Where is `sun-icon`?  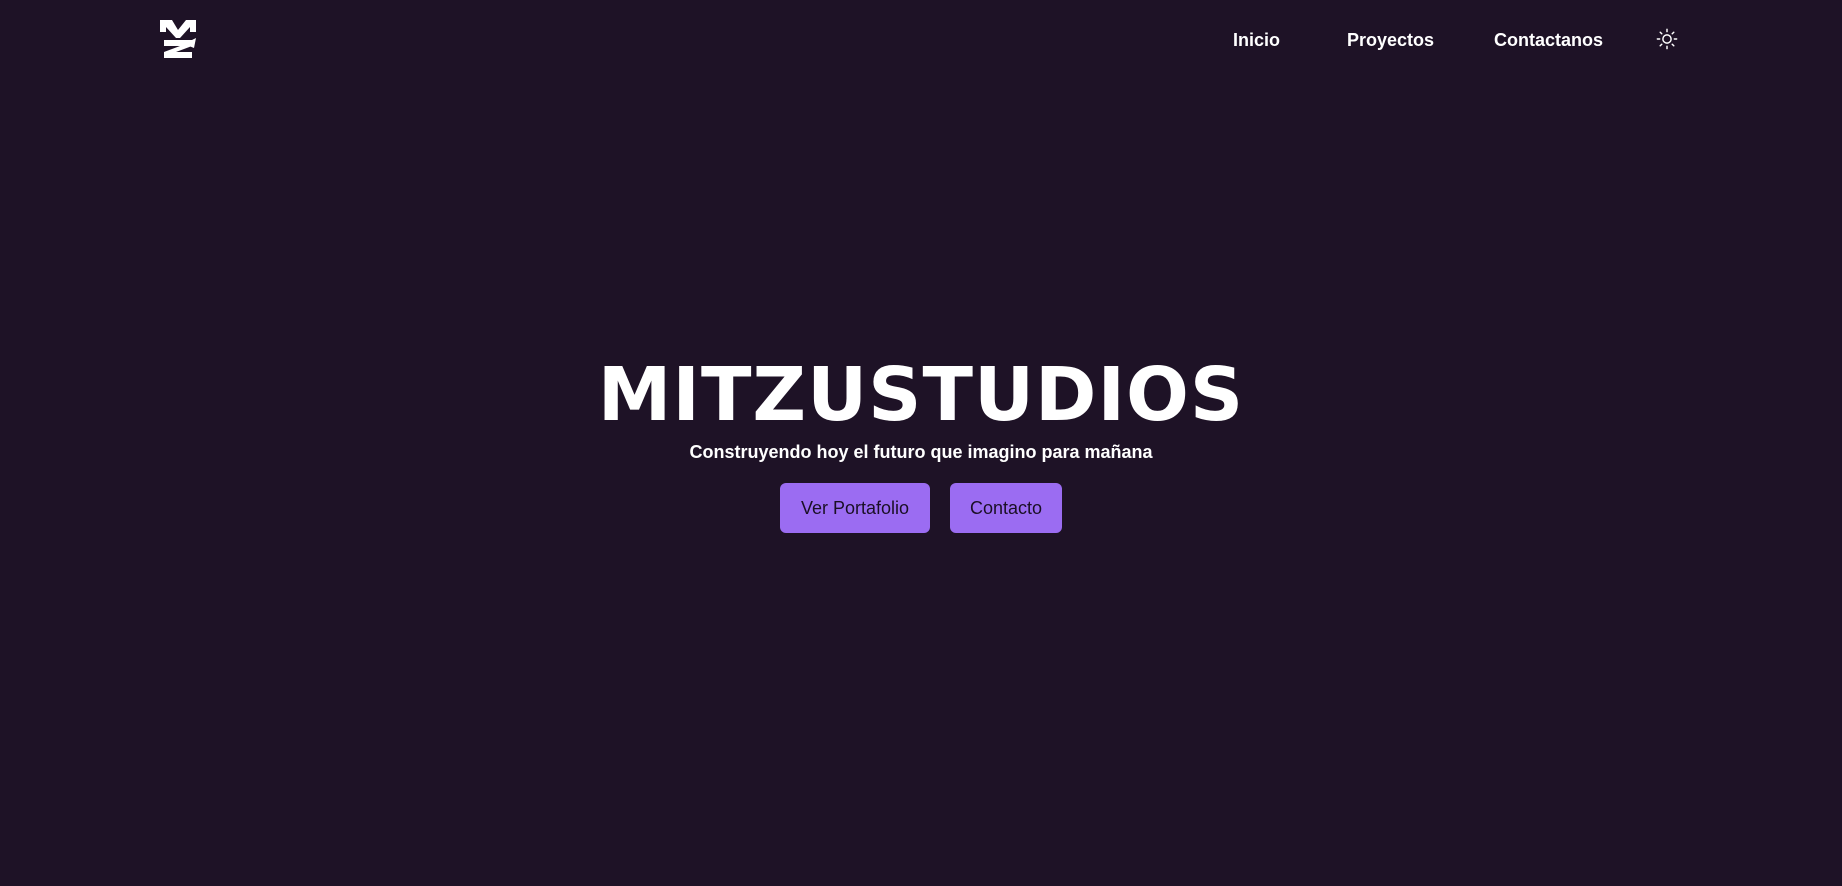 sun-icon is located at coordinates (1667, 39).